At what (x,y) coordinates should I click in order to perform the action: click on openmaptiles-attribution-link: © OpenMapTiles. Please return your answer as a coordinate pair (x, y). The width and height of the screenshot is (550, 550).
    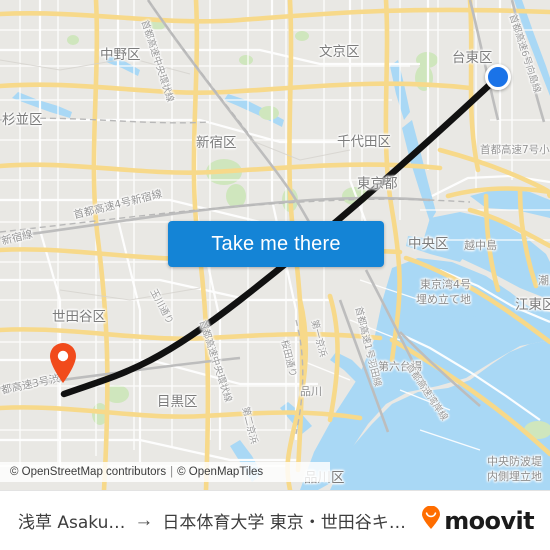
    Looking at the image, I should click on (220, 472).